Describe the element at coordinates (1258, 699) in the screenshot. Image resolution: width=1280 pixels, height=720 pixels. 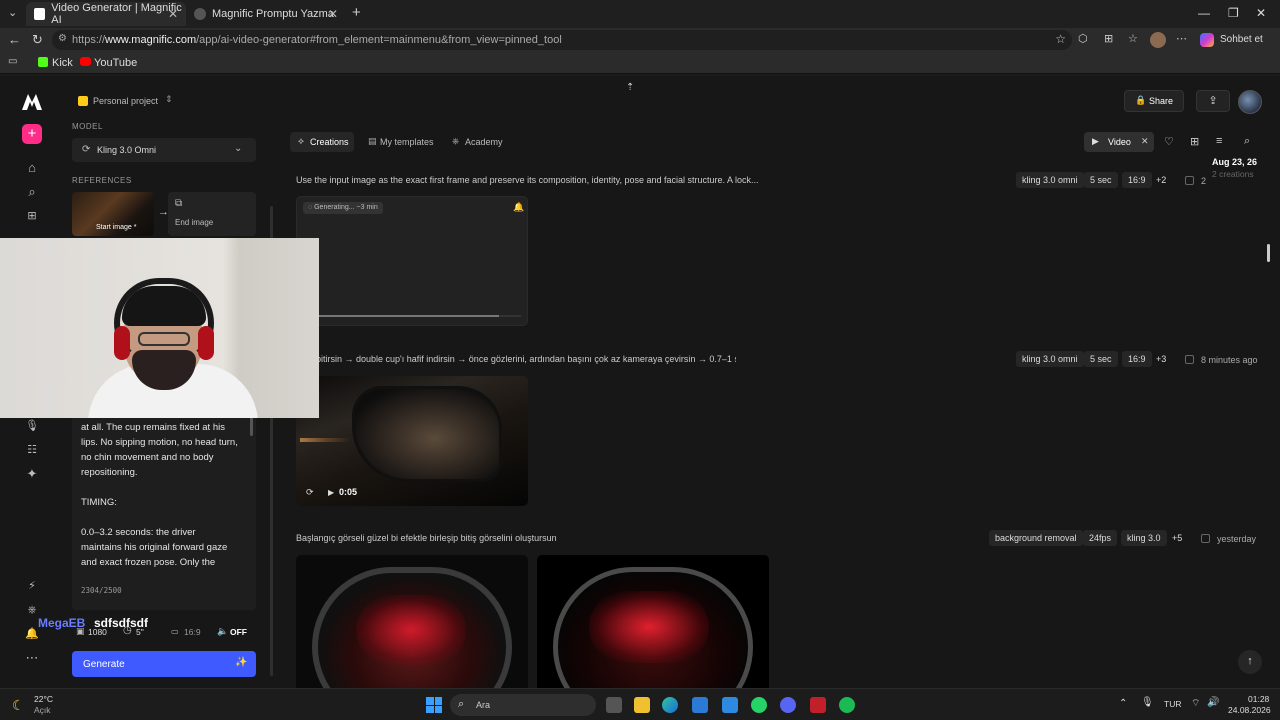
I see `clock-time: 01:28` at that location.